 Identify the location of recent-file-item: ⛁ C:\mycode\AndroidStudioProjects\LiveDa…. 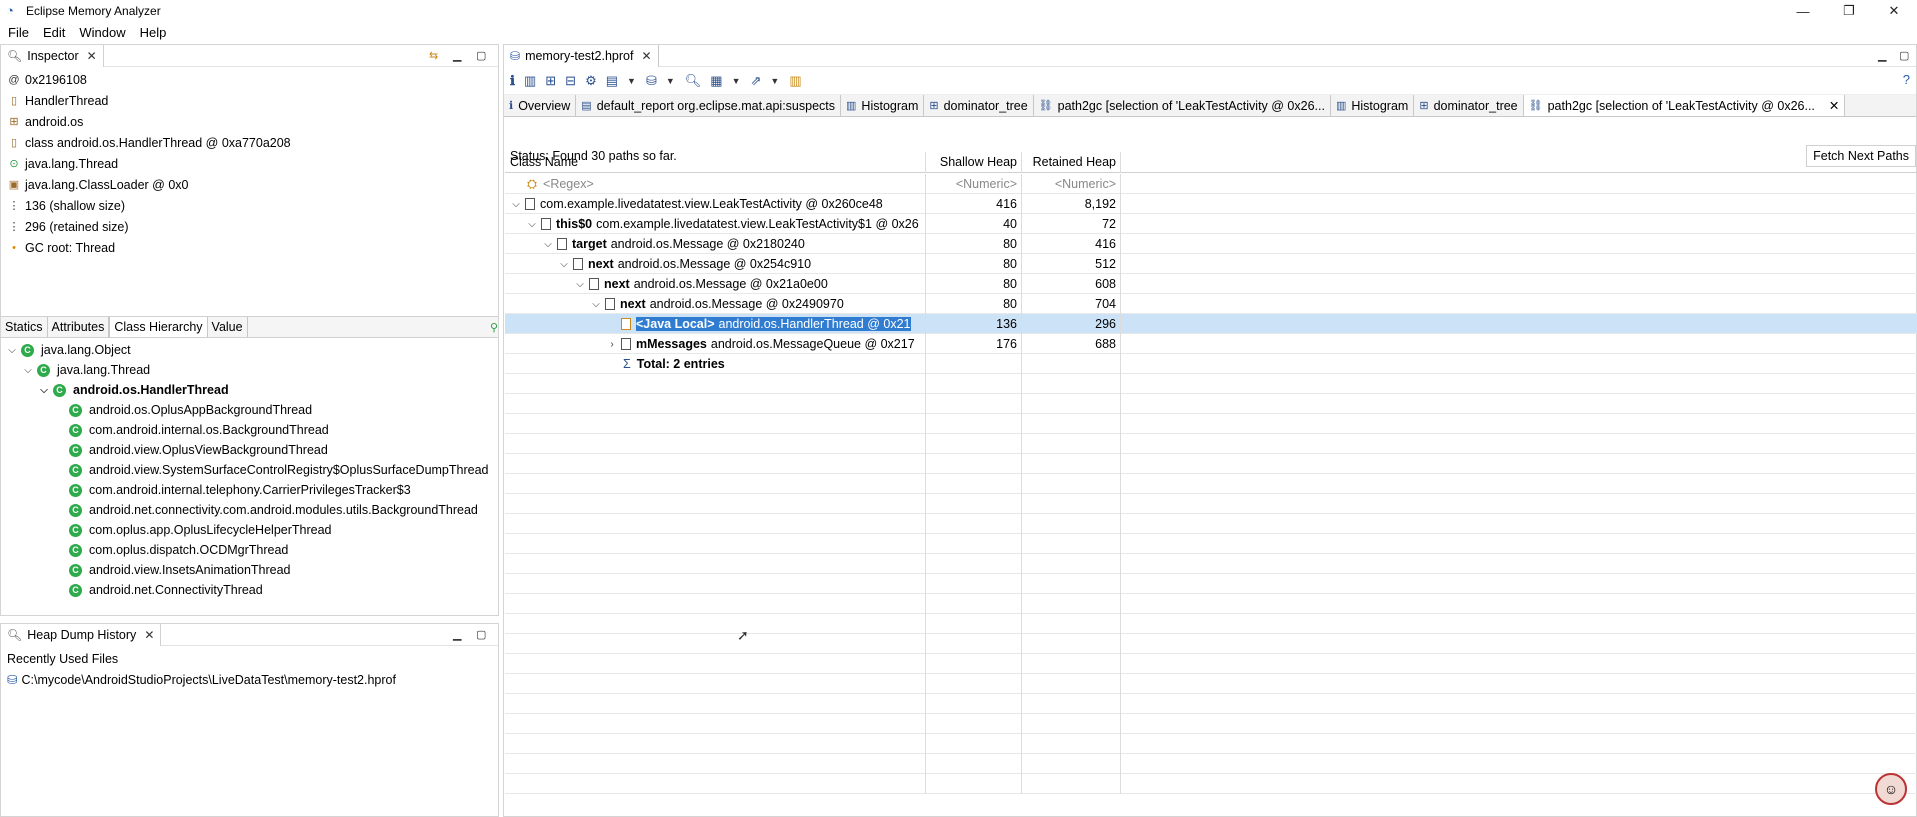
(249, 677).